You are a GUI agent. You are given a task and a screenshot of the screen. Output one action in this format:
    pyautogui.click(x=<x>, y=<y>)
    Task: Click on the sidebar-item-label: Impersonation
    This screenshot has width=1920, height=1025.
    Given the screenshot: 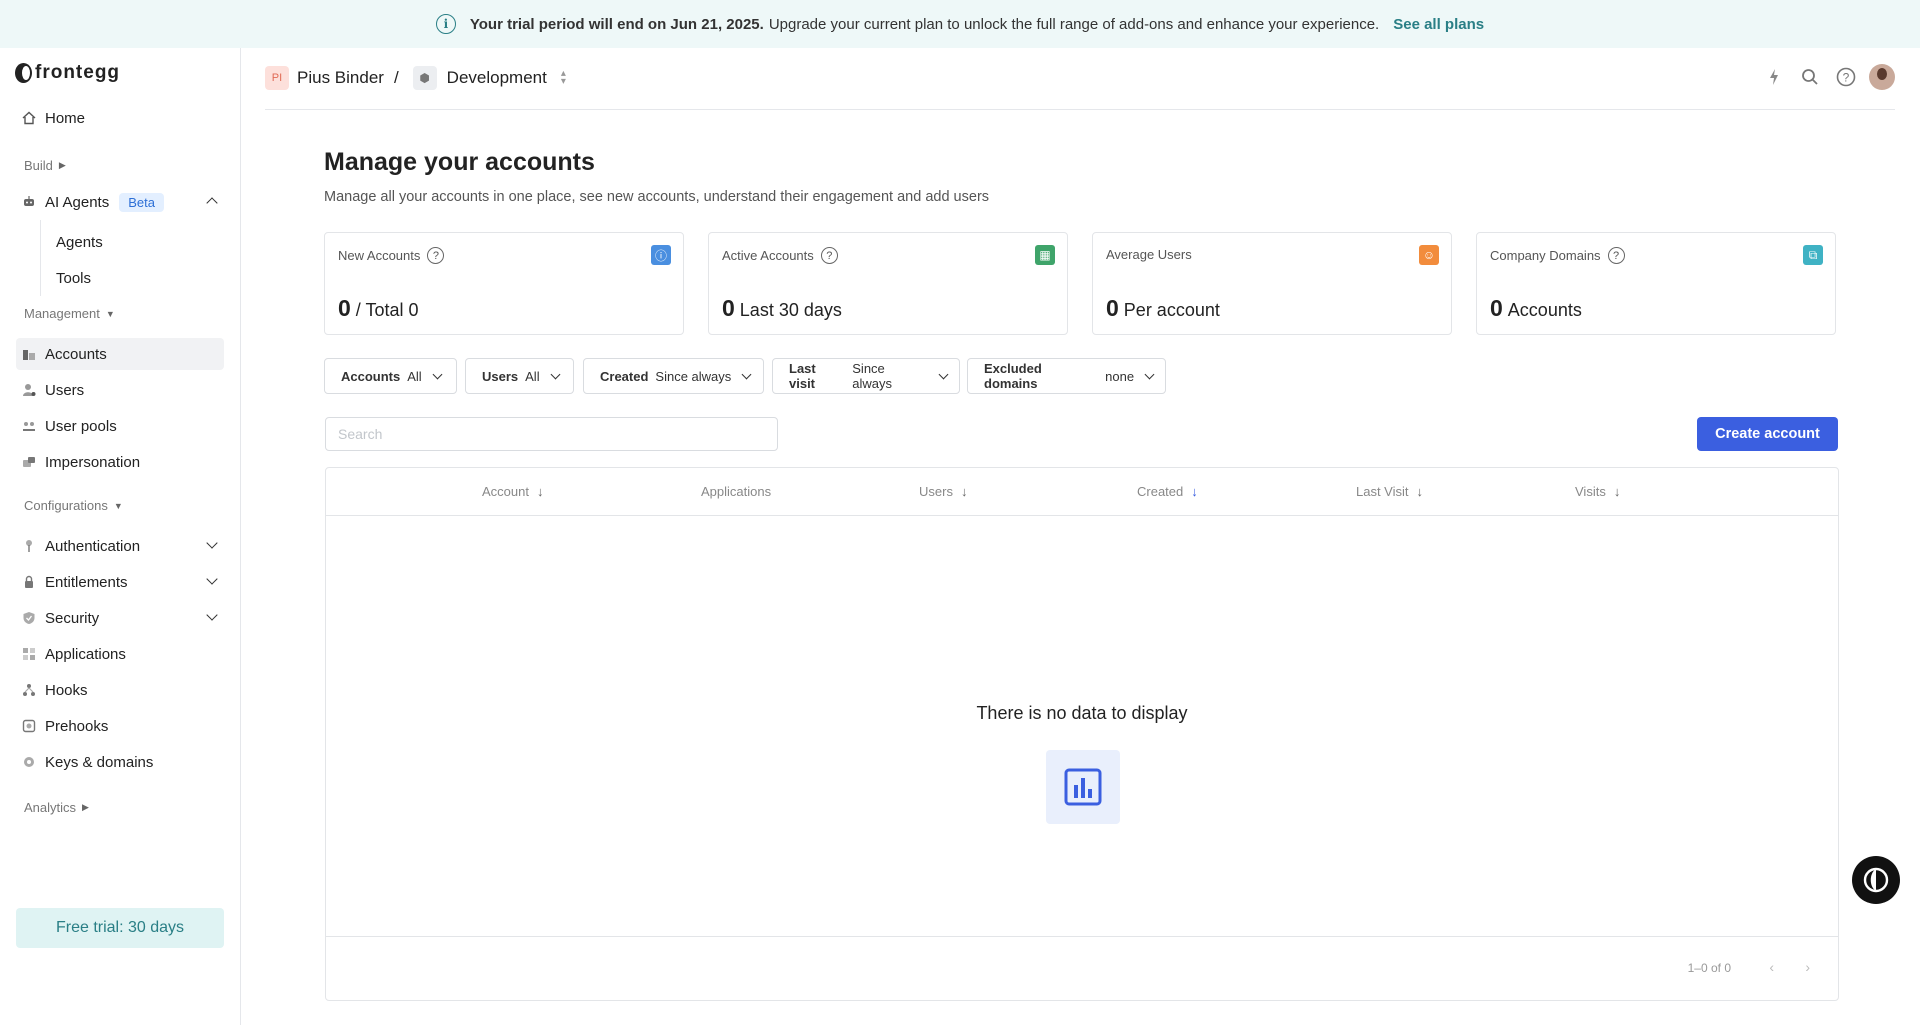 What is the action you would take?
    pyautogui.click(x=93, y=462)
    